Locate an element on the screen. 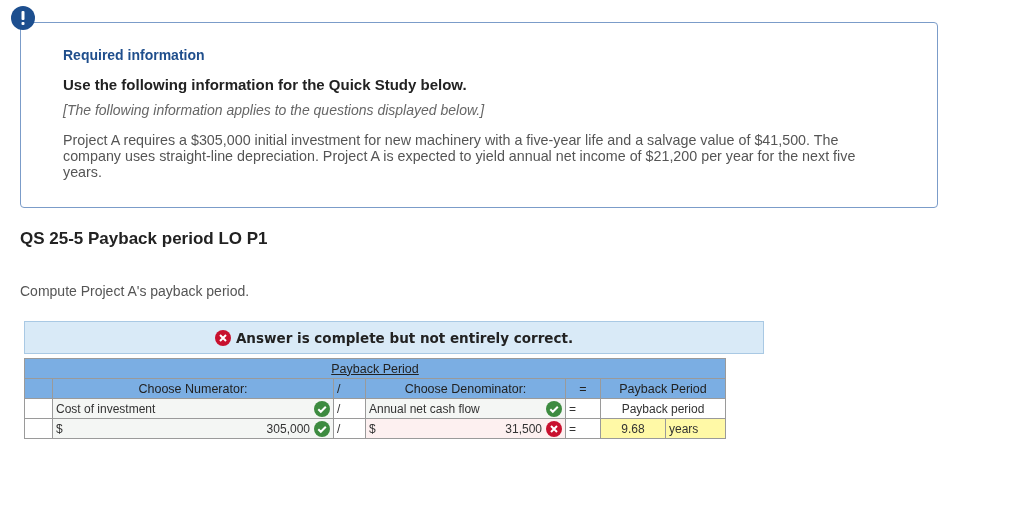 This screenshot has height=518, width=1024. question-title: QS 25-5 Payback period LO P1 is located at coordinates (144, 239).